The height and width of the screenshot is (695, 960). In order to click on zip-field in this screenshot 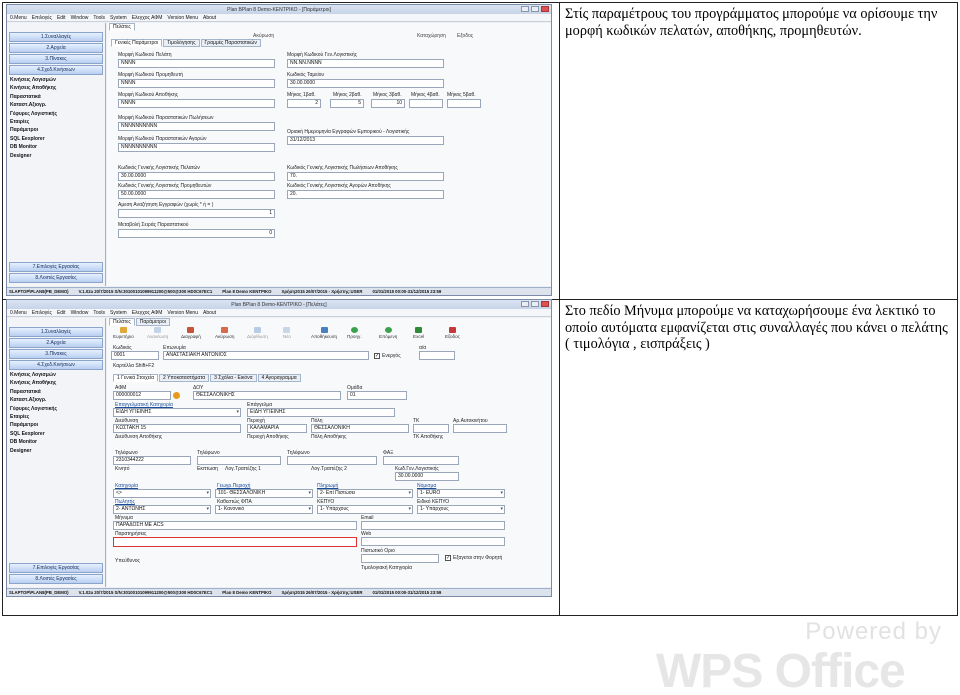, I will do `click(431, 428)`.